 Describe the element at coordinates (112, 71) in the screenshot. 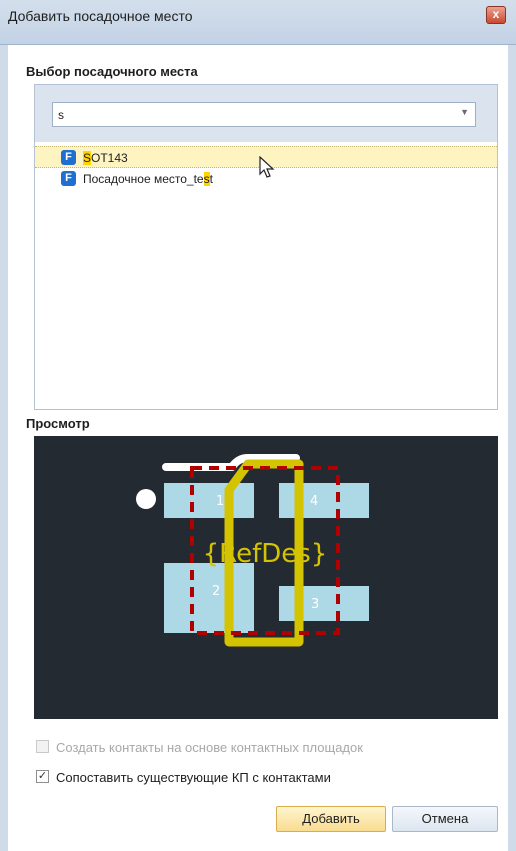

I see `selection-heading: Выбор посадочного места` at that location.